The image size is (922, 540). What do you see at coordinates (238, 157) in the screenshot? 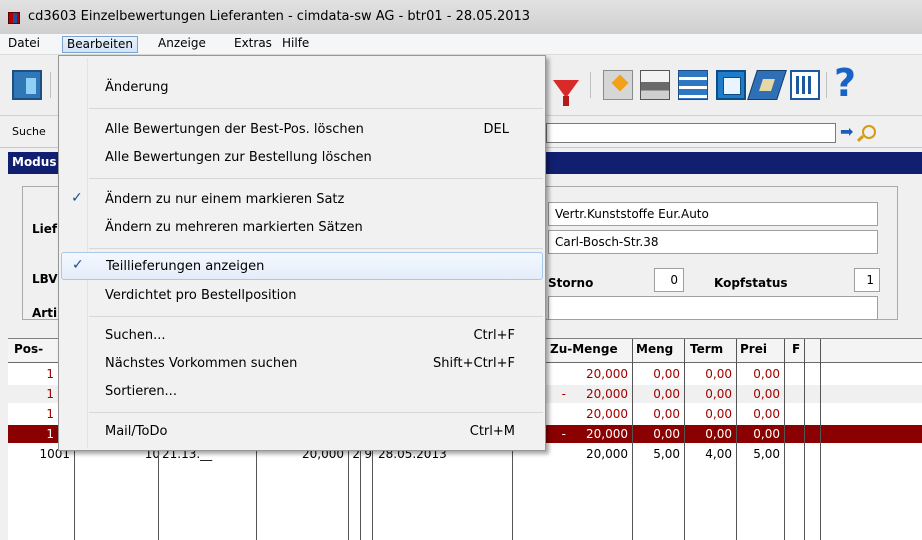
I see `menu-item-label: Alle Bewertungen zur Bestellung löschen` at bounding box center [238, 157].